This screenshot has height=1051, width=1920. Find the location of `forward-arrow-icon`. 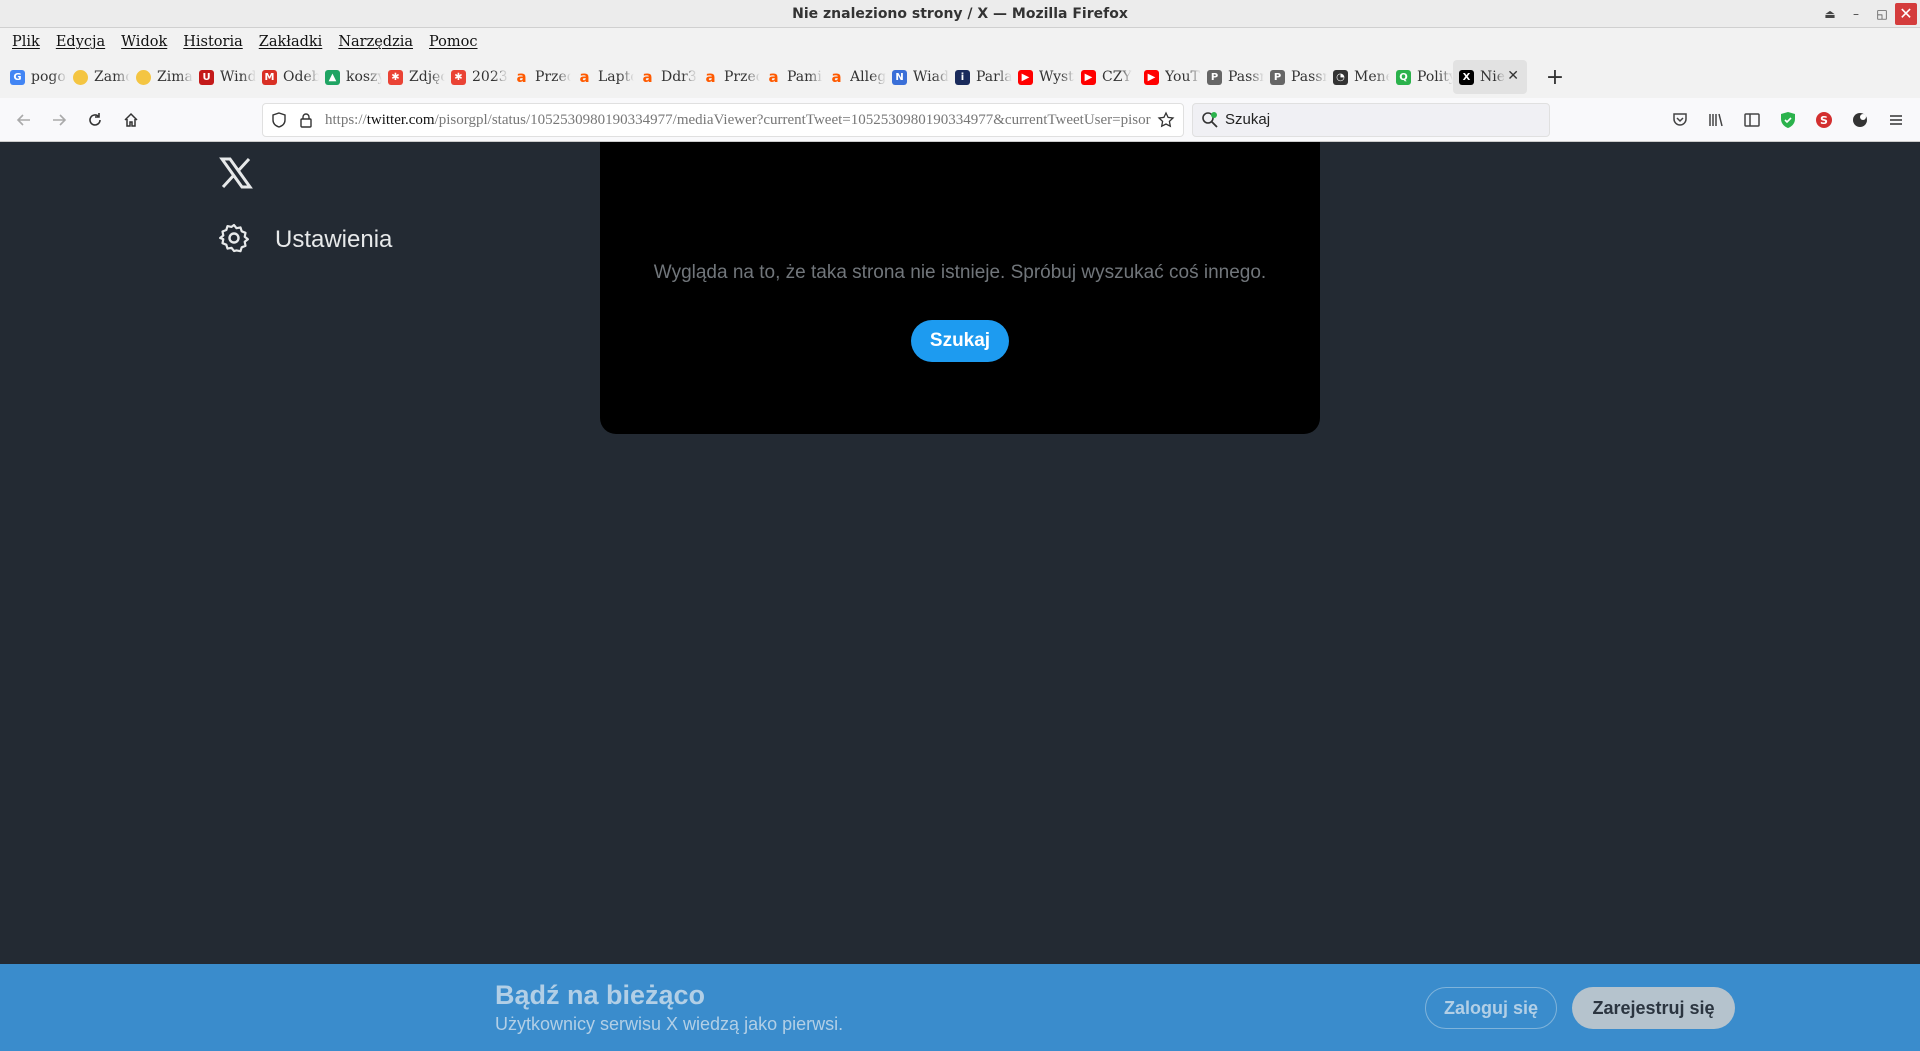

forward-arrow-icon is located at coordinates (59, 120).